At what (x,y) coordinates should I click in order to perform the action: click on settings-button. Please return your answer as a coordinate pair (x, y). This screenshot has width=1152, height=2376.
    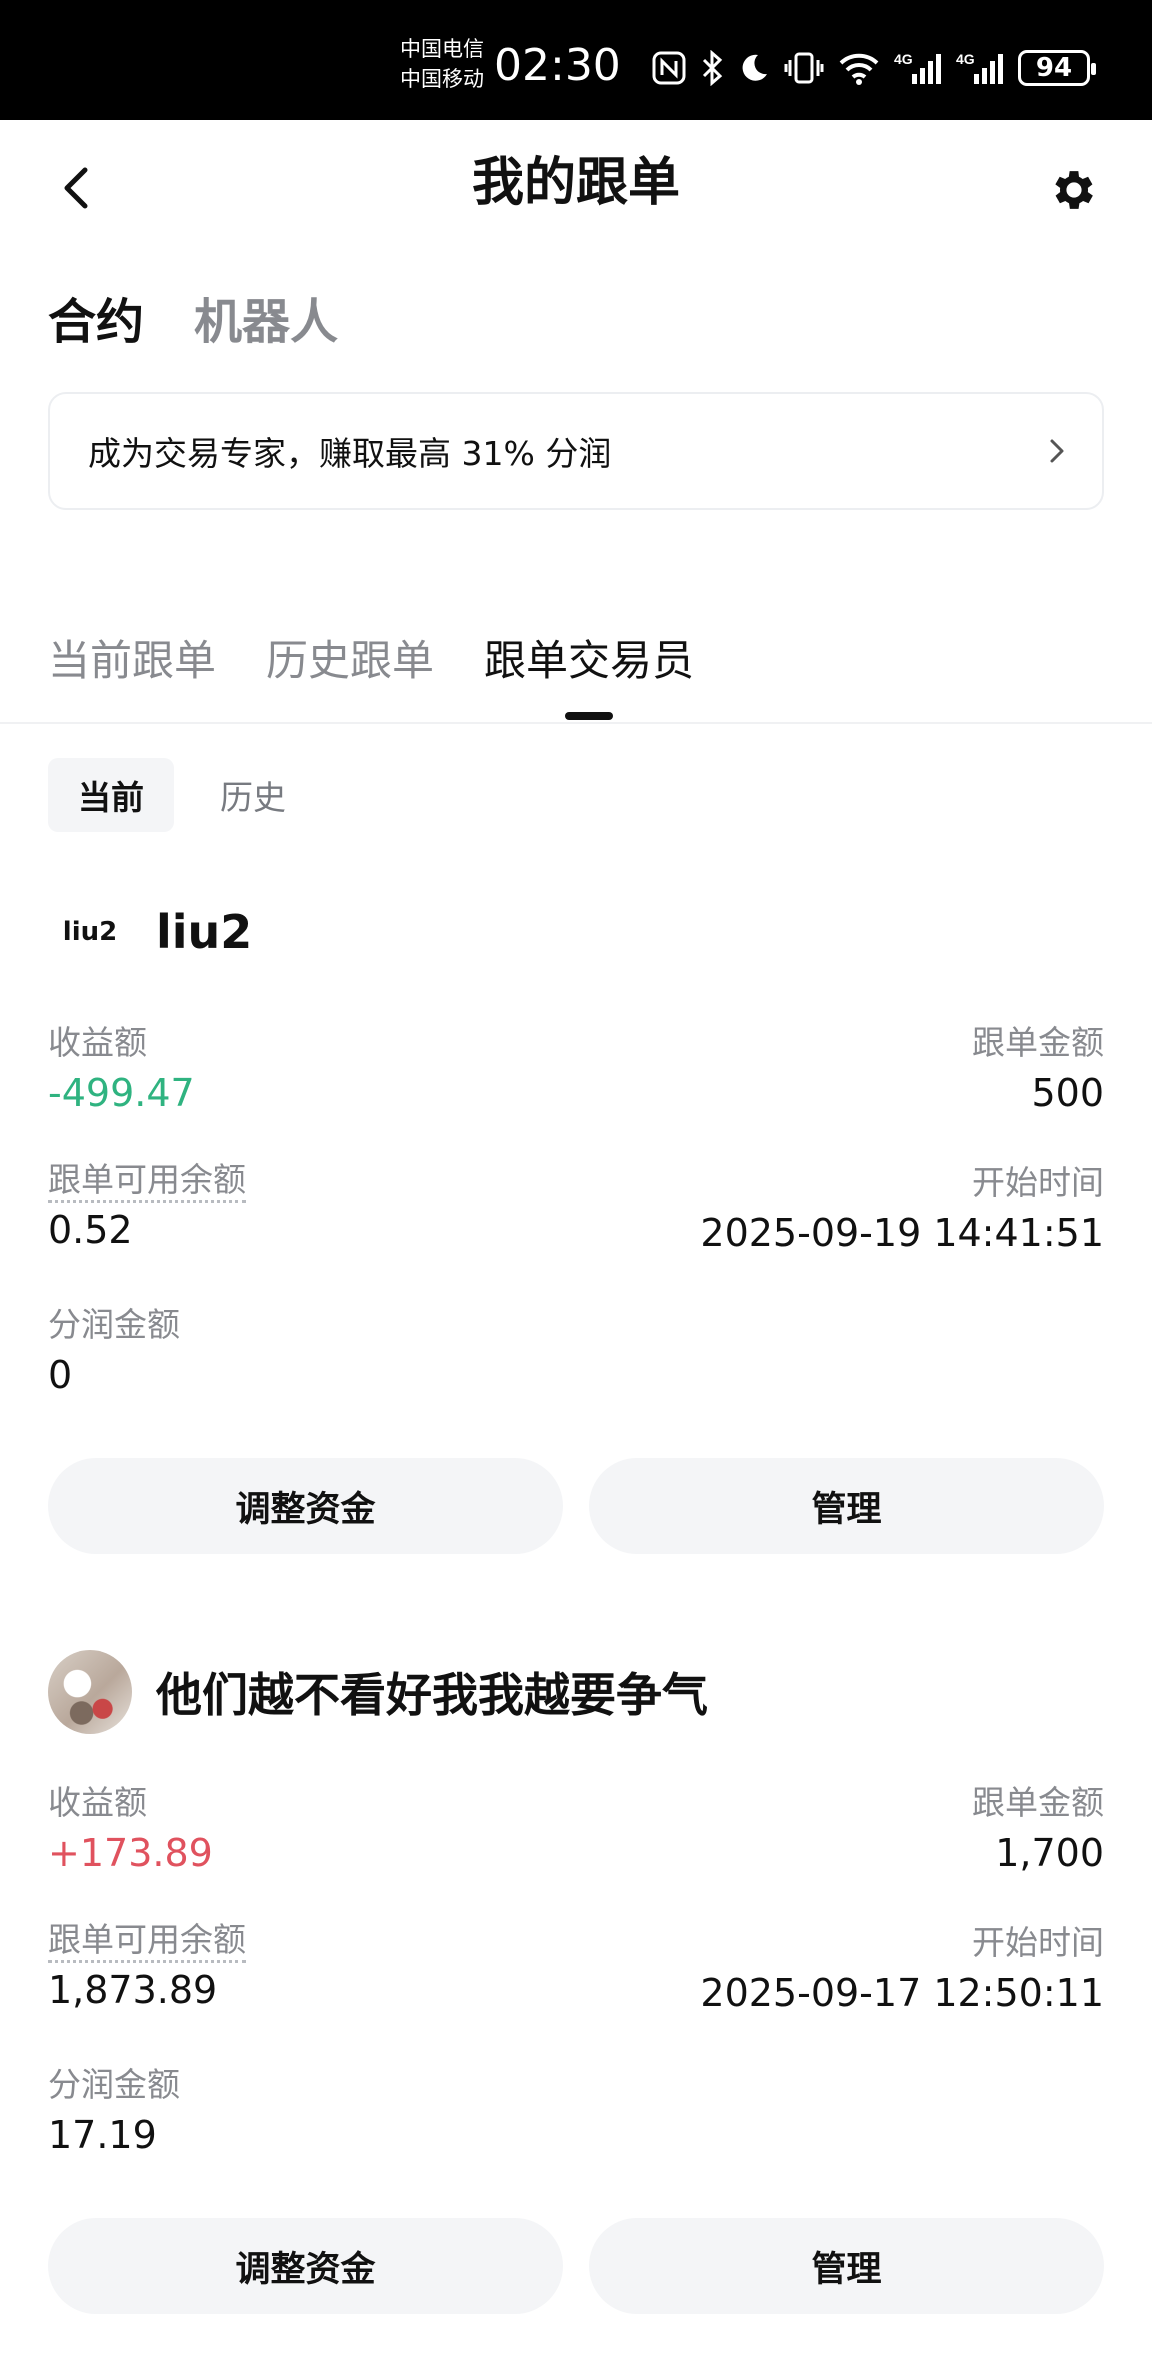
    Looking at the image, I should click on (1074, 190).